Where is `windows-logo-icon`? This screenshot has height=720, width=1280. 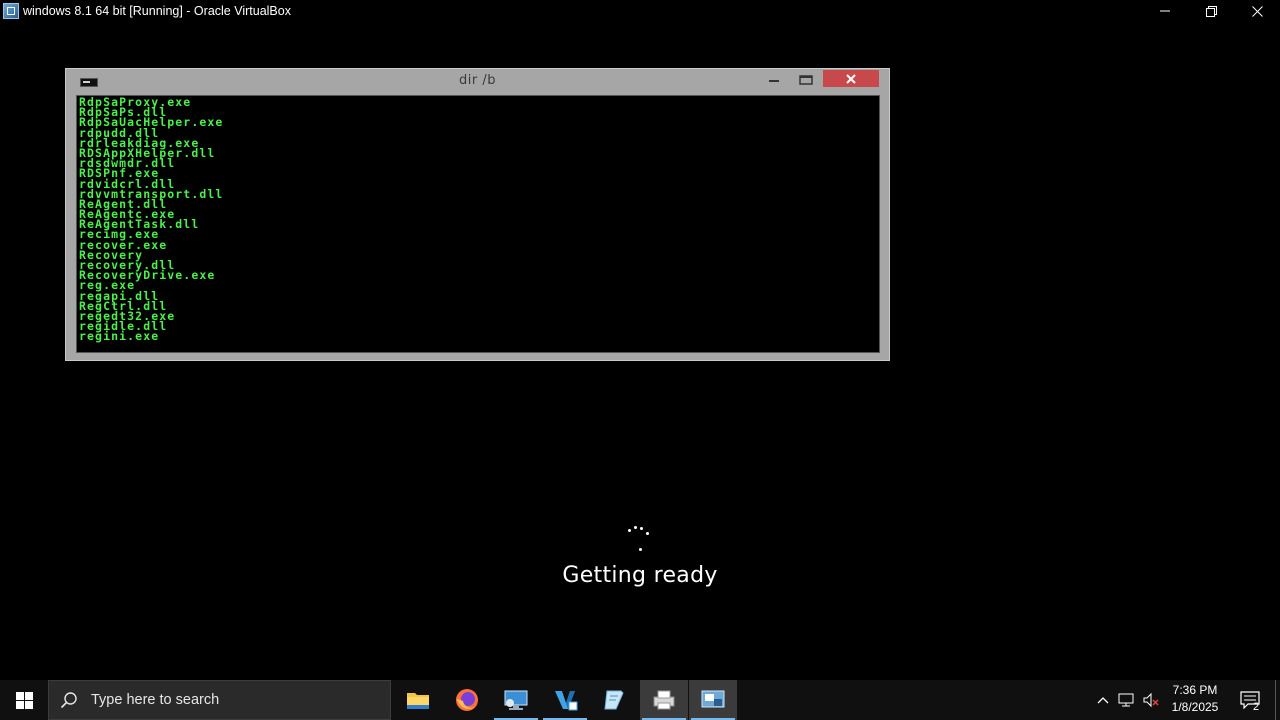
windows-logo-icon is located at coordinates (24, 700).